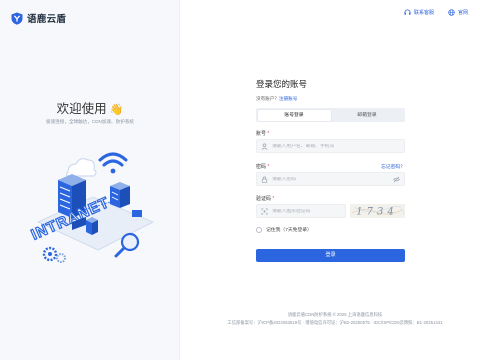 This screenshot has width=480, height=360. What do you see at coordinates (120, 195) in the screenshot?
I see `server-small-icon` at bounding box center [120, 195].